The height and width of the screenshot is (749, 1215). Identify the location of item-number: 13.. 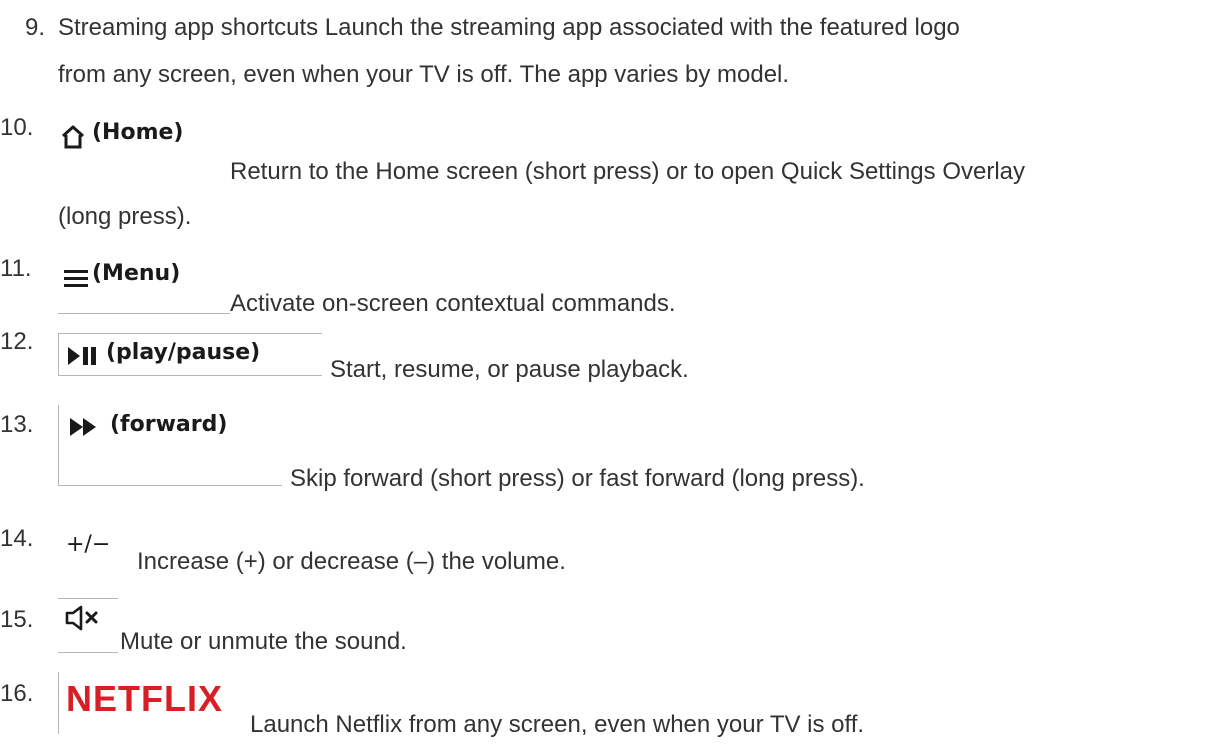
(17, 424).